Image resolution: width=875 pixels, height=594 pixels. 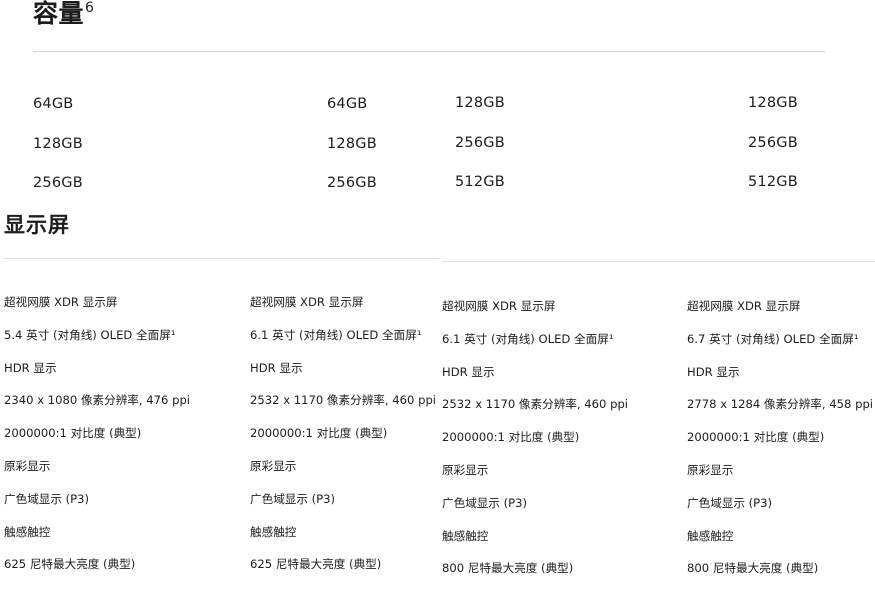 What do you see at coordinates (658, 261) in the screenshot?
I see `display-divider-right` at bounding box center [658, 261].